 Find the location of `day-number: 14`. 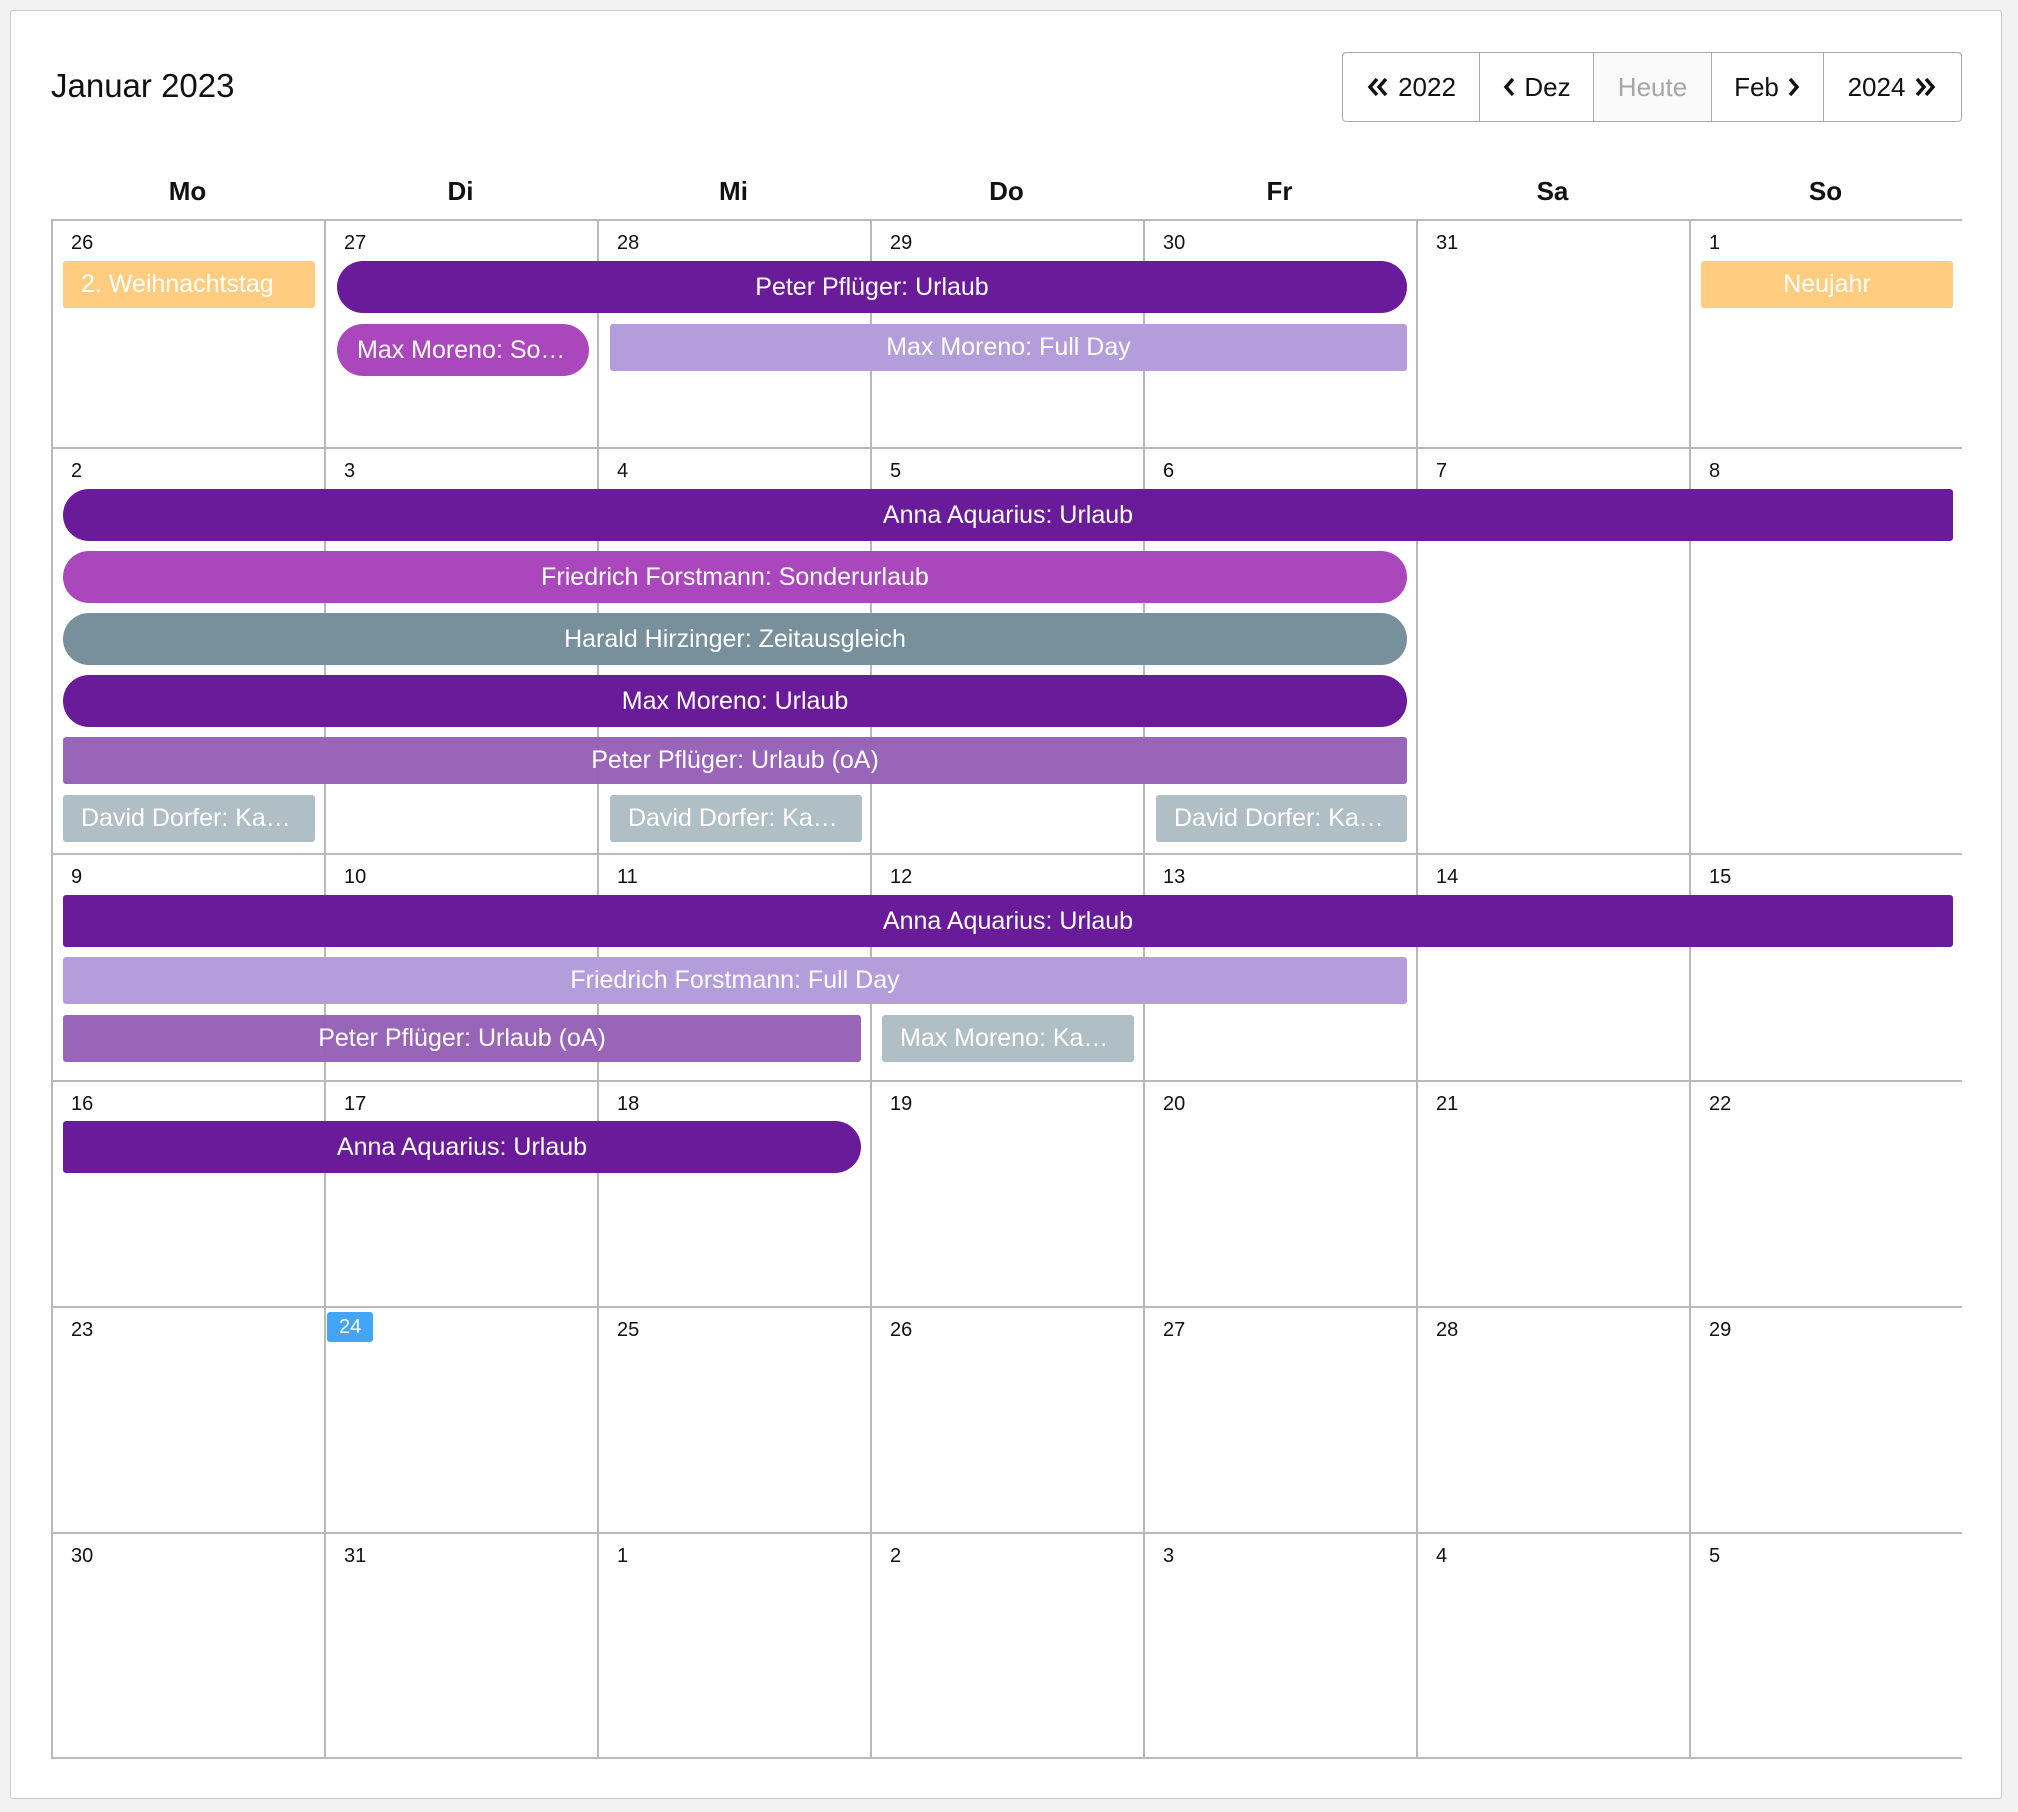

day-number: 14 is located at coordinates (1447, 877).